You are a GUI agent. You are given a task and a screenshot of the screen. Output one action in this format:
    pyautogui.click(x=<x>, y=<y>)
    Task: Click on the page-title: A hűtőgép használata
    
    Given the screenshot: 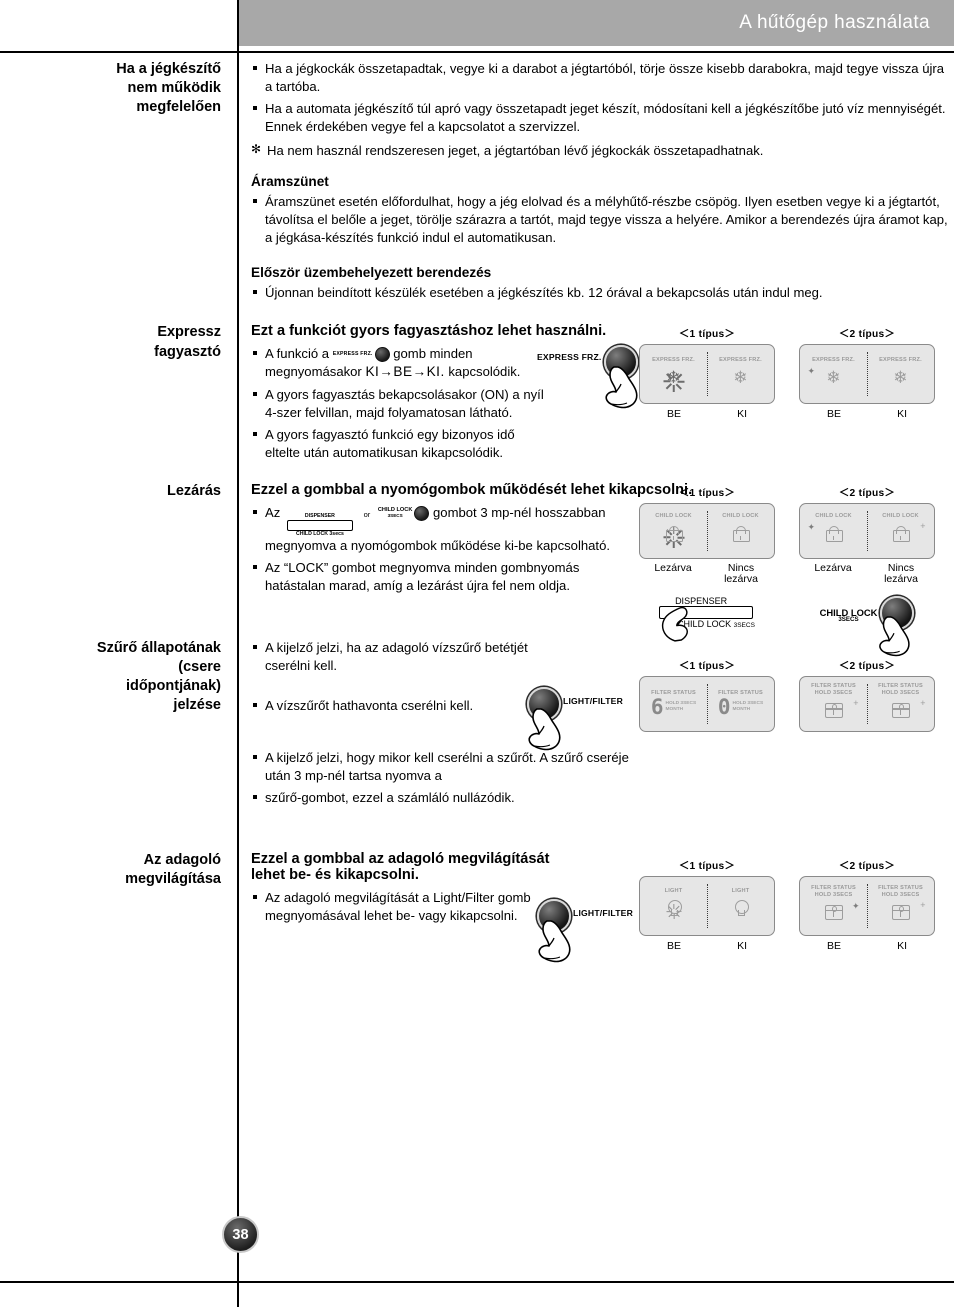 What is the action you would take?
    pyautogui.click(x=834, y=22)
    